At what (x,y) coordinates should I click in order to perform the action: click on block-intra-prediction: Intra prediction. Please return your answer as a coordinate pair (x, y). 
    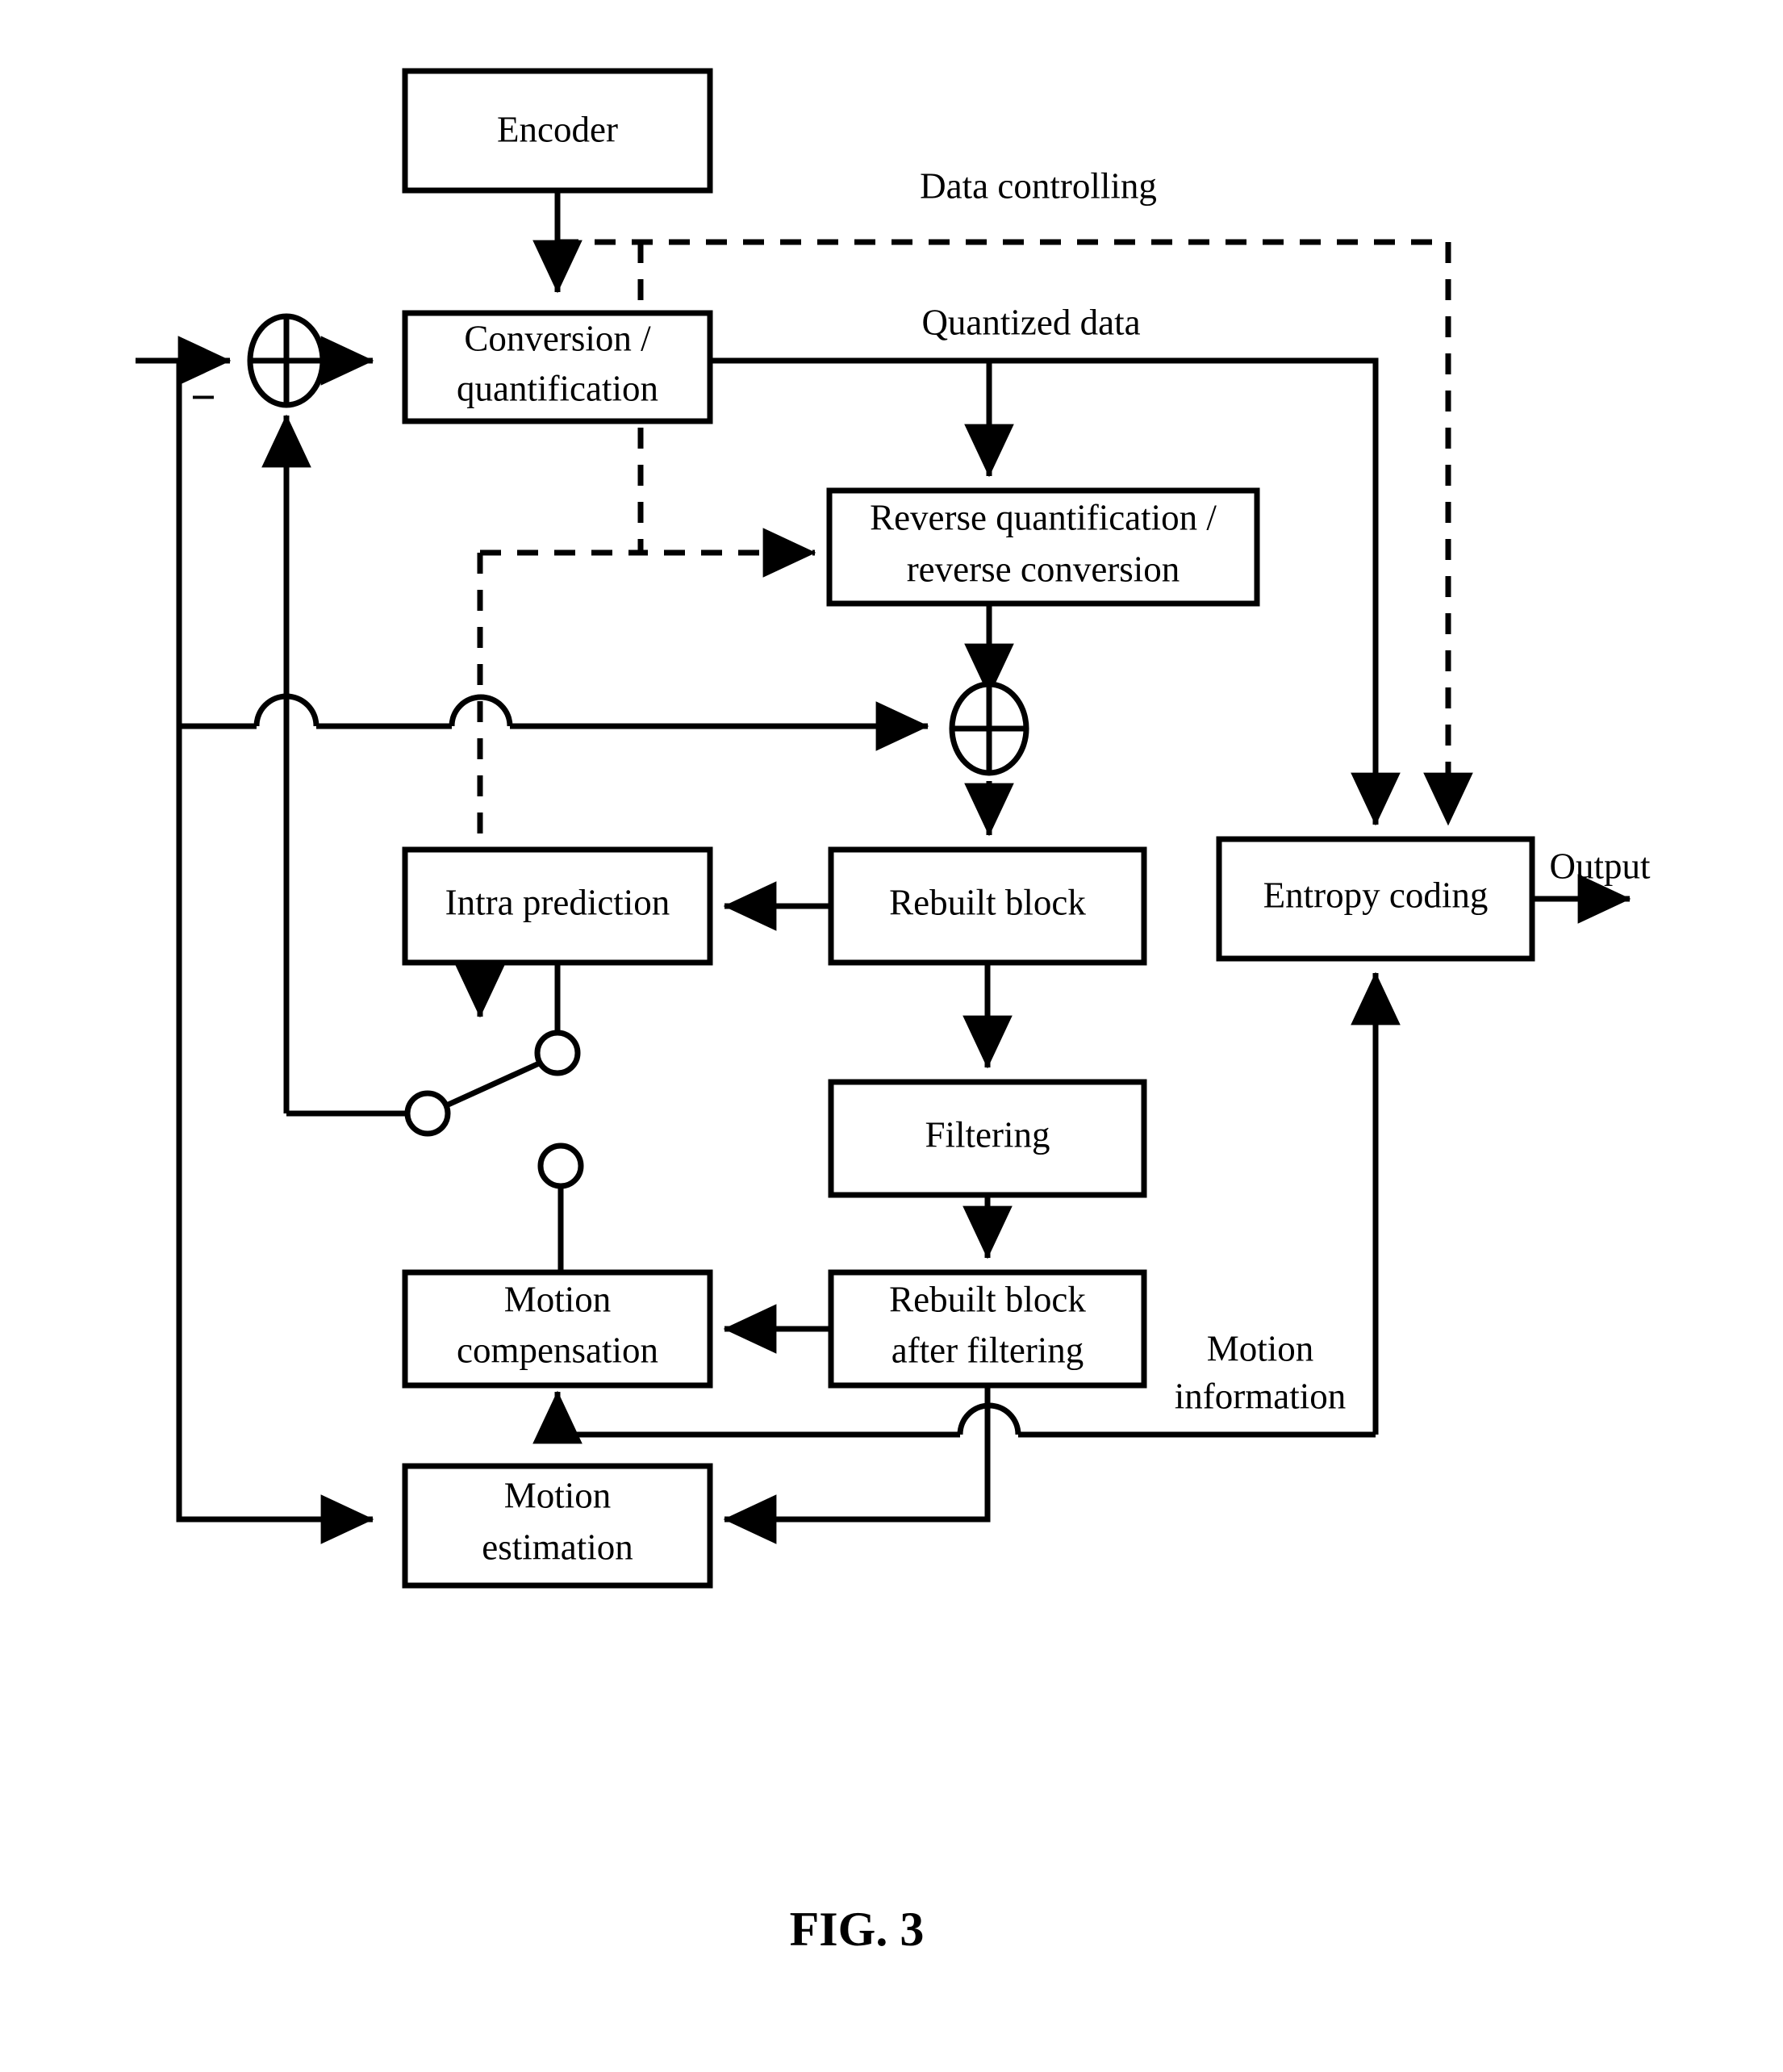
    Looking at the image, I should click on (557, 906).